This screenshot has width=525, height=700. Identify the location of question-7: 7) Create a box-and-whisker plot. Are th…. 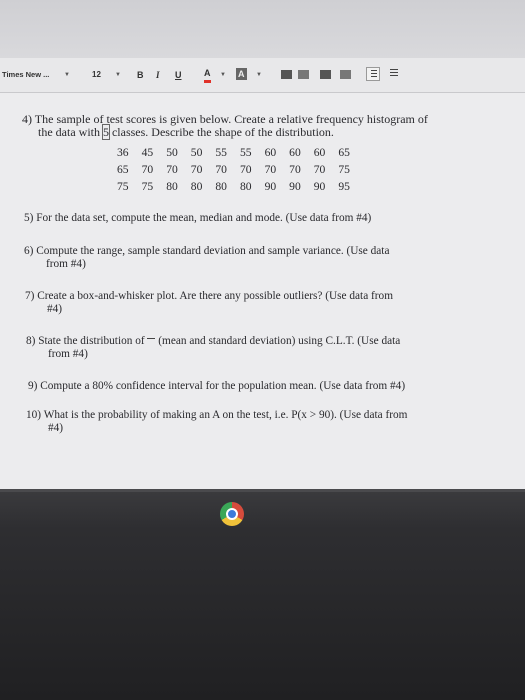
(209, 303).